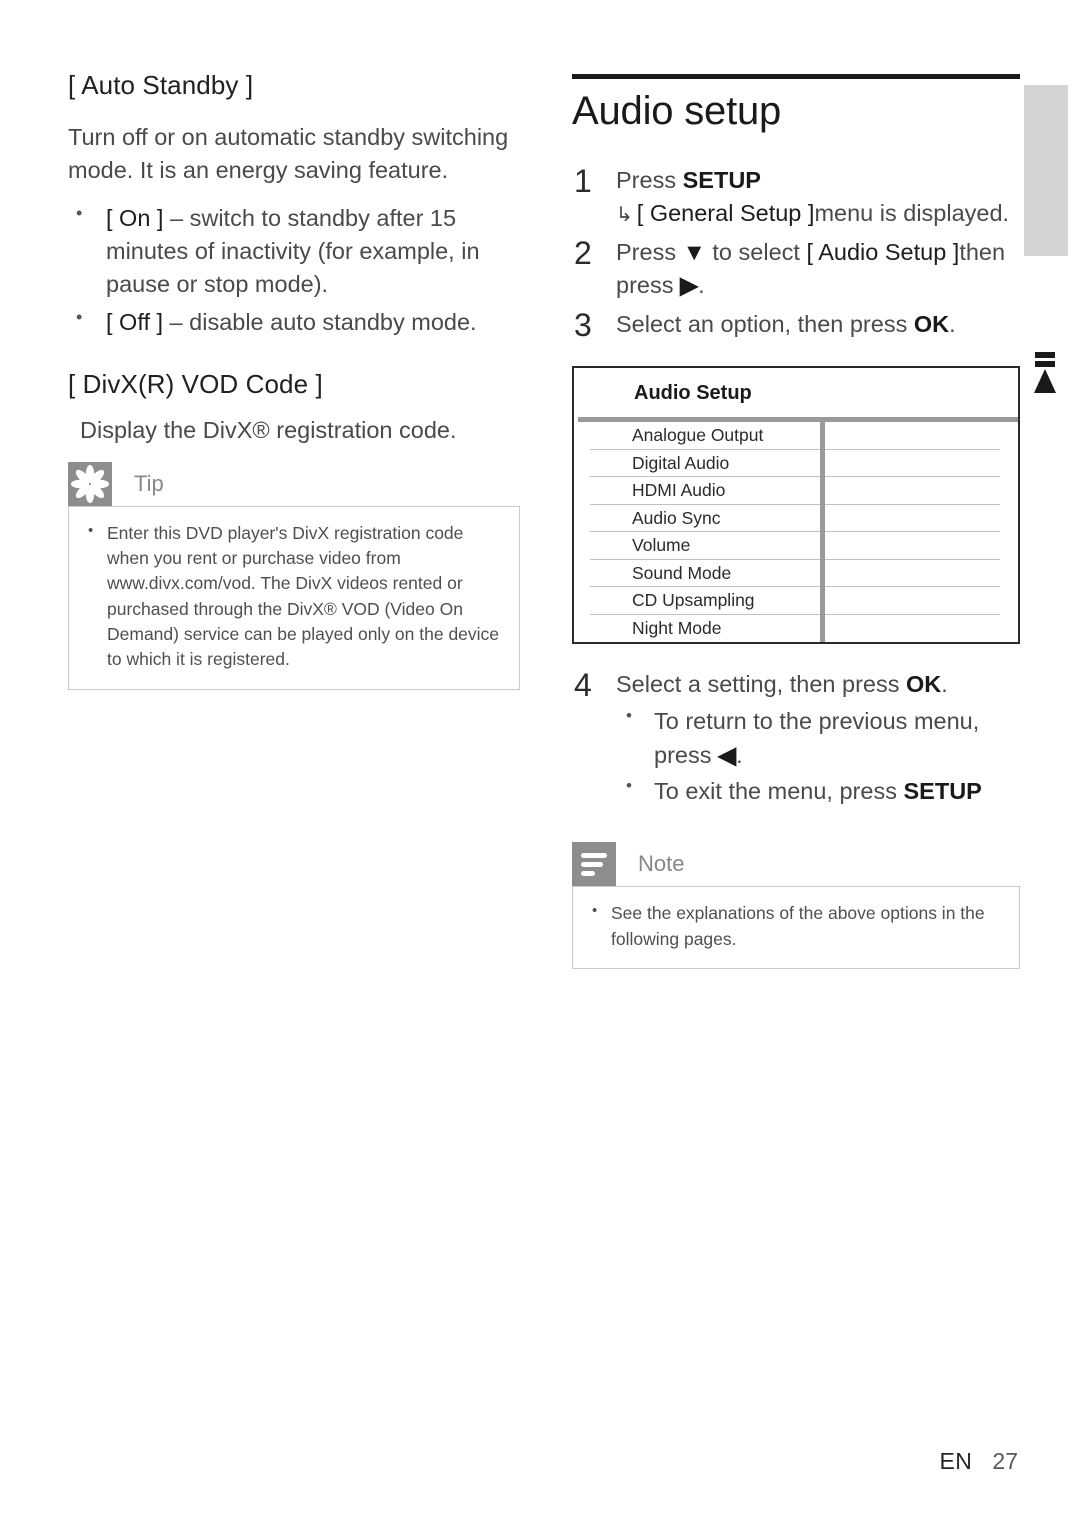  What do you see at coordinates (1005, 1461) in the screenshot?
I see `footer-page-number: 27` at bounding box center [1005, 1461].